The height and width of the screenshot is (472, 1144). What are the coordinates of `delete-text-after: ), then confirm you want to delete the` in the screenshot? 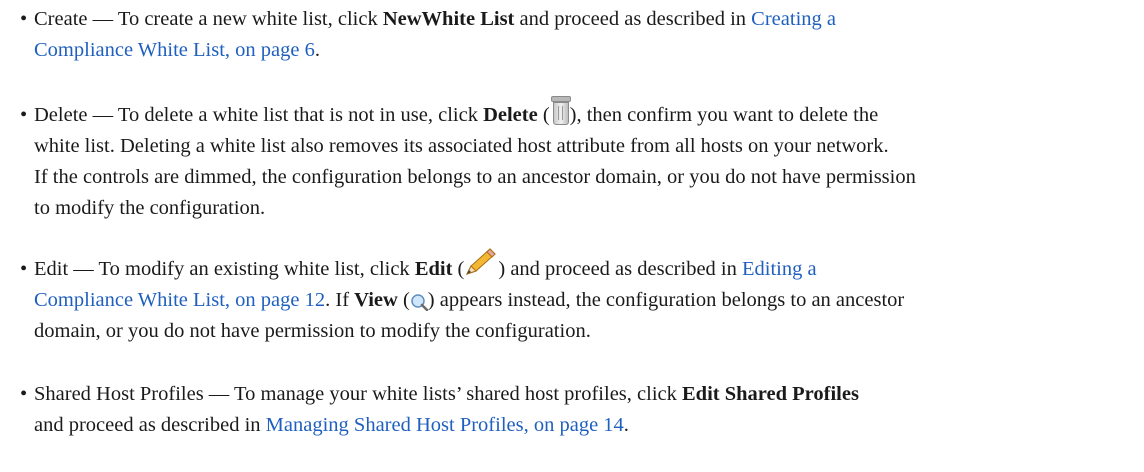 It's located at (724, 115).